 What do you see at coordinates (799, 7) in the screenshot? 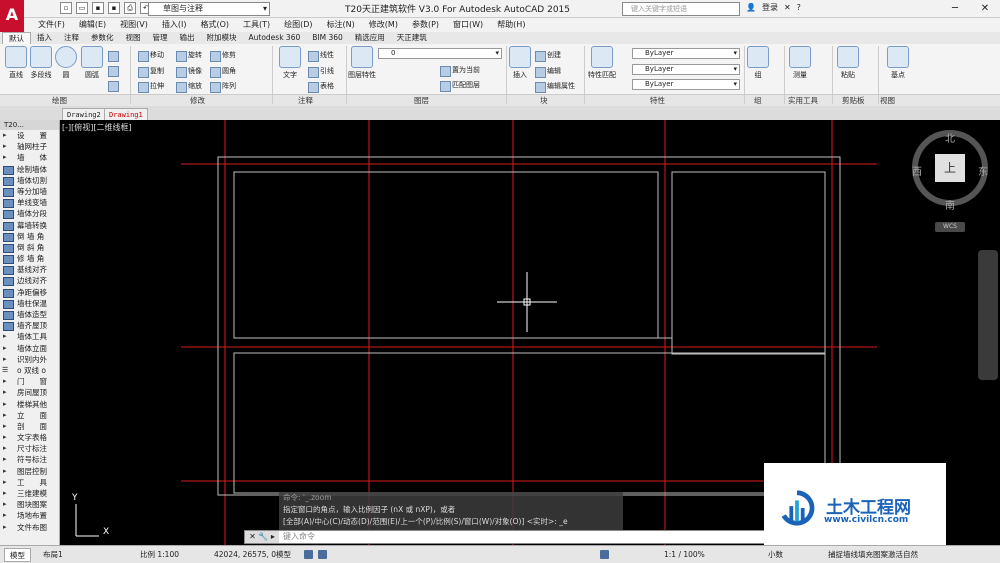
I see `help-icon: ?` at bounding box center [799, 7].